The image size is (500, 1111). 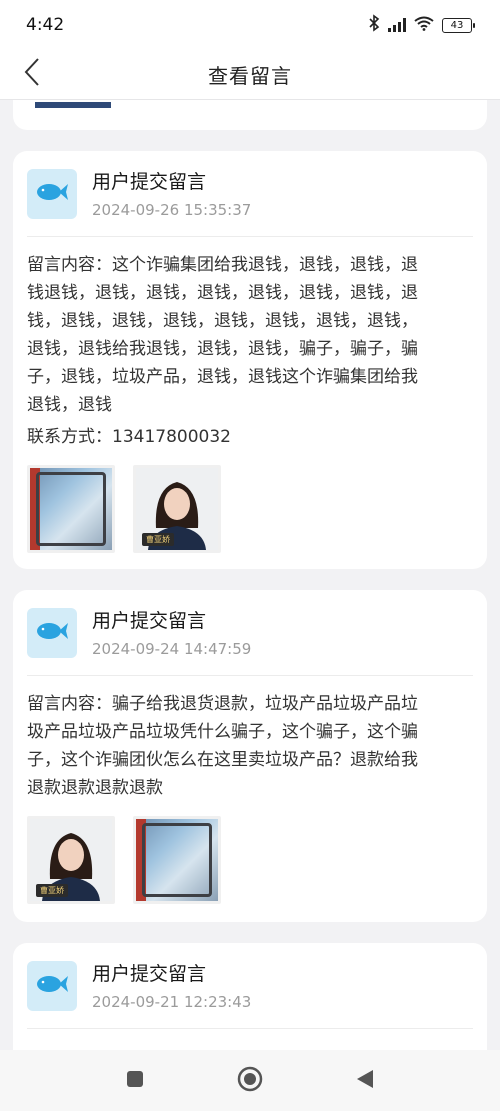 I want to click on message-card: 用户提交留言 2024-09-21 12:23:43, so click(x=250, y=996).